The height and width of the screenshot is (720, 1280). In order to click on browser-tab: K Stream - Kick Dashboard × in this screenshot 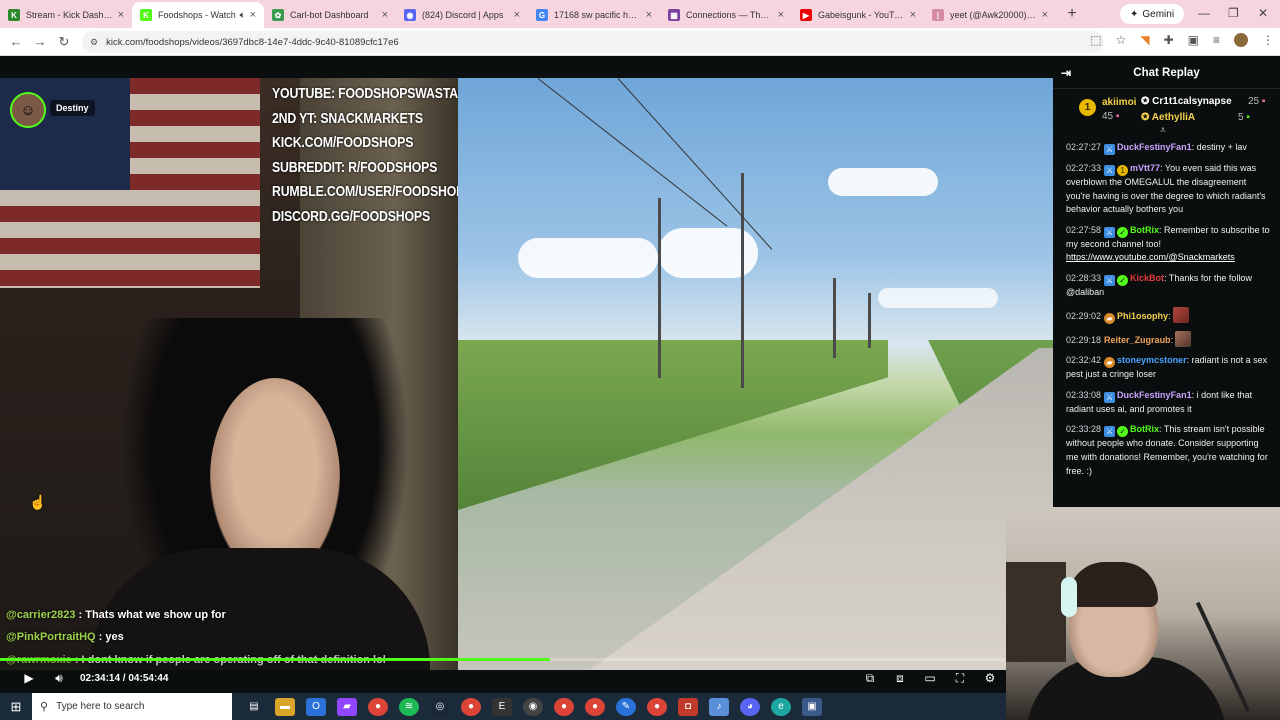, I will do `click(66, 15)`.